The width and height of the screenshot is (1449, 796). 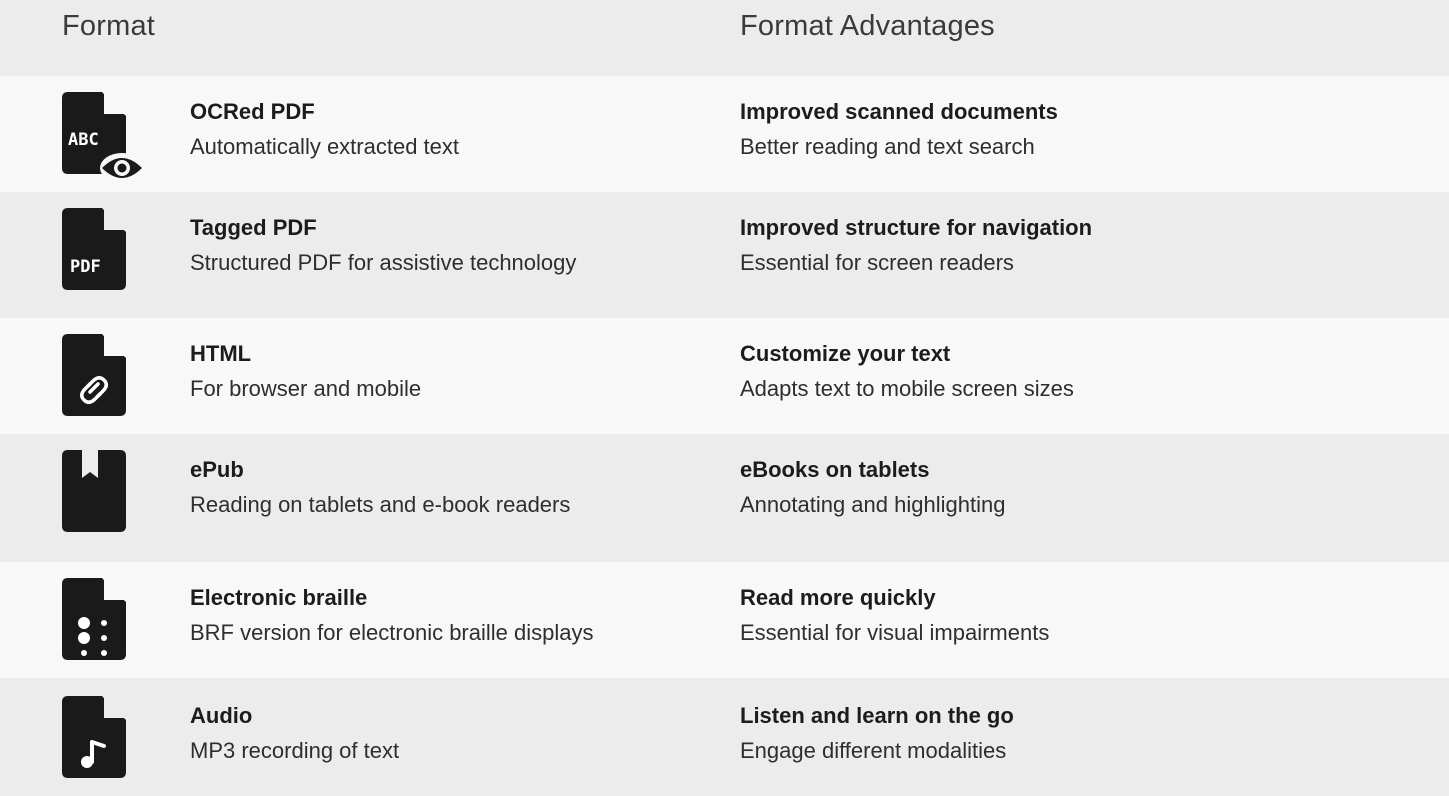 I want to click on format-description: For browser and mobile, so click(x=306, y=388).